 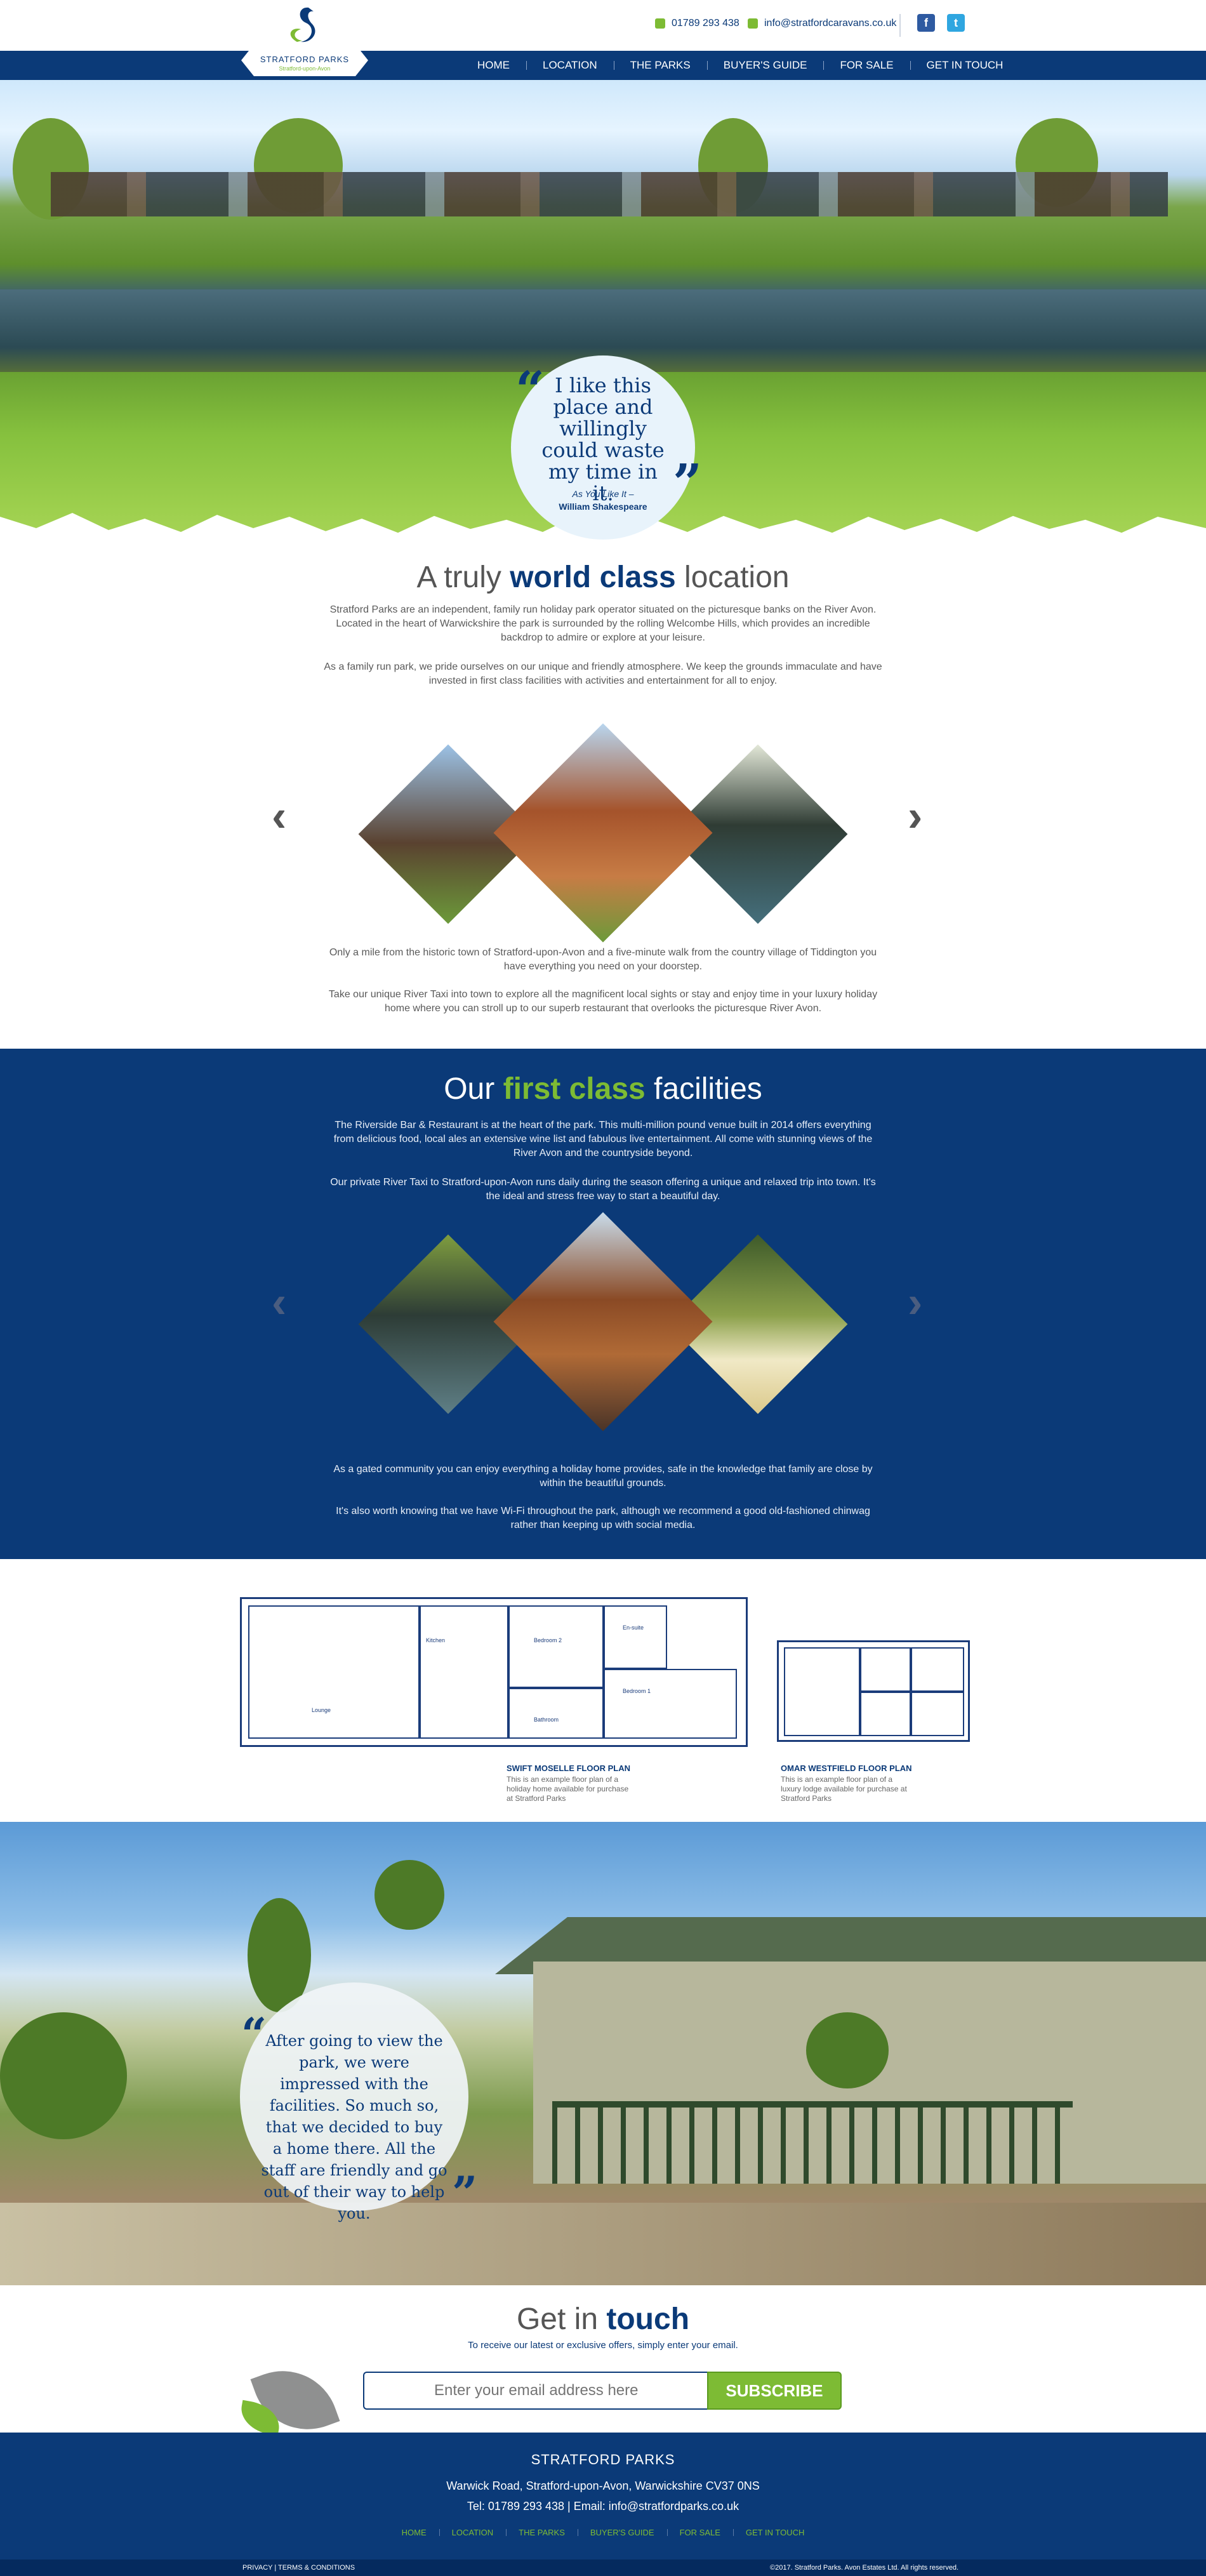 I want to click on plan-label: Kitchen, so click(x=436, y=1640).